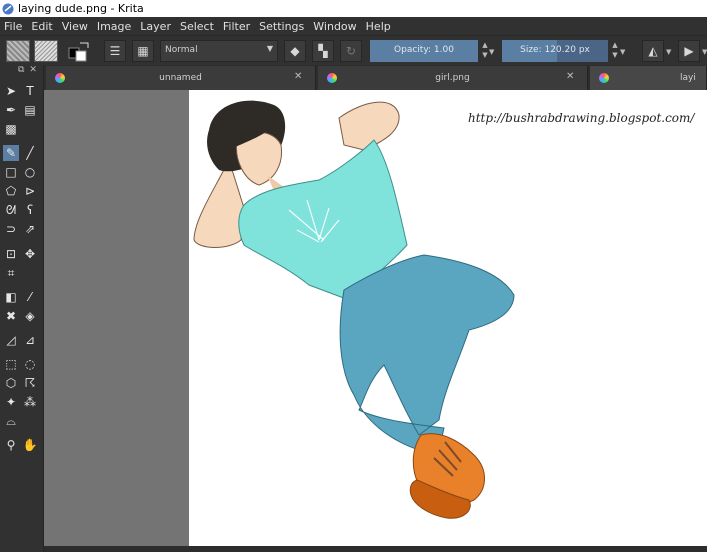 Image resolution: width=707 pixels, height=552 pixels. I want to click on ellipse-tool-icon: ○, so click(30, 172).